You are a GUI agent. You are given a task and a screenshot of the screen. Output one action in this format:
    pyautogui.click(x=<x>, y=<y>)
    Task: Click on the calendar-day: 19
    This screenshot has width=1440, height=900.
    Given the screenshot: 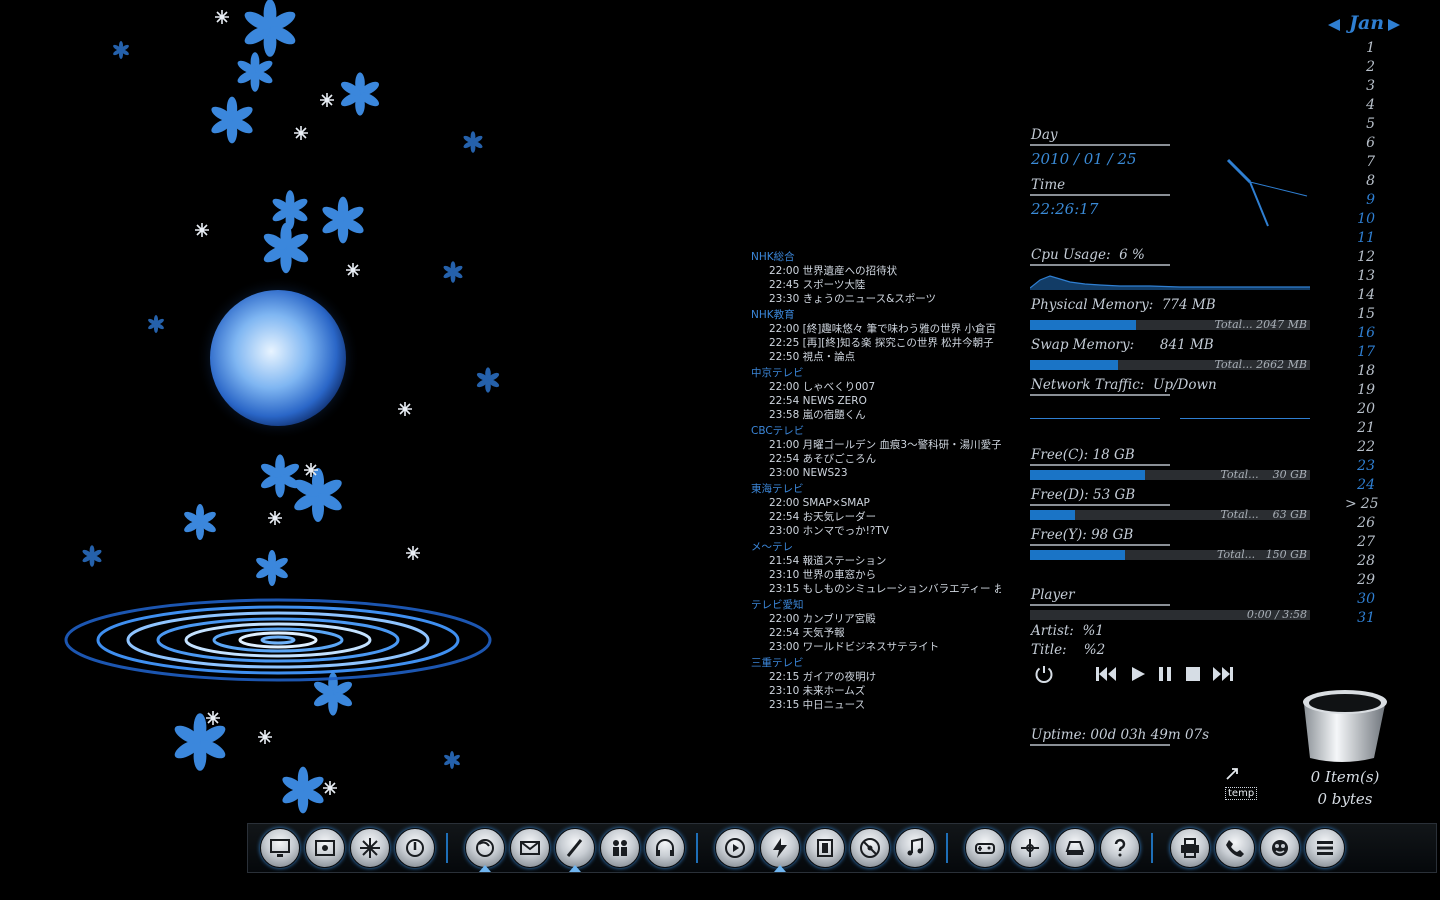 What is the action you would take?
    pyautogui.click(x=1360, y=391)
    